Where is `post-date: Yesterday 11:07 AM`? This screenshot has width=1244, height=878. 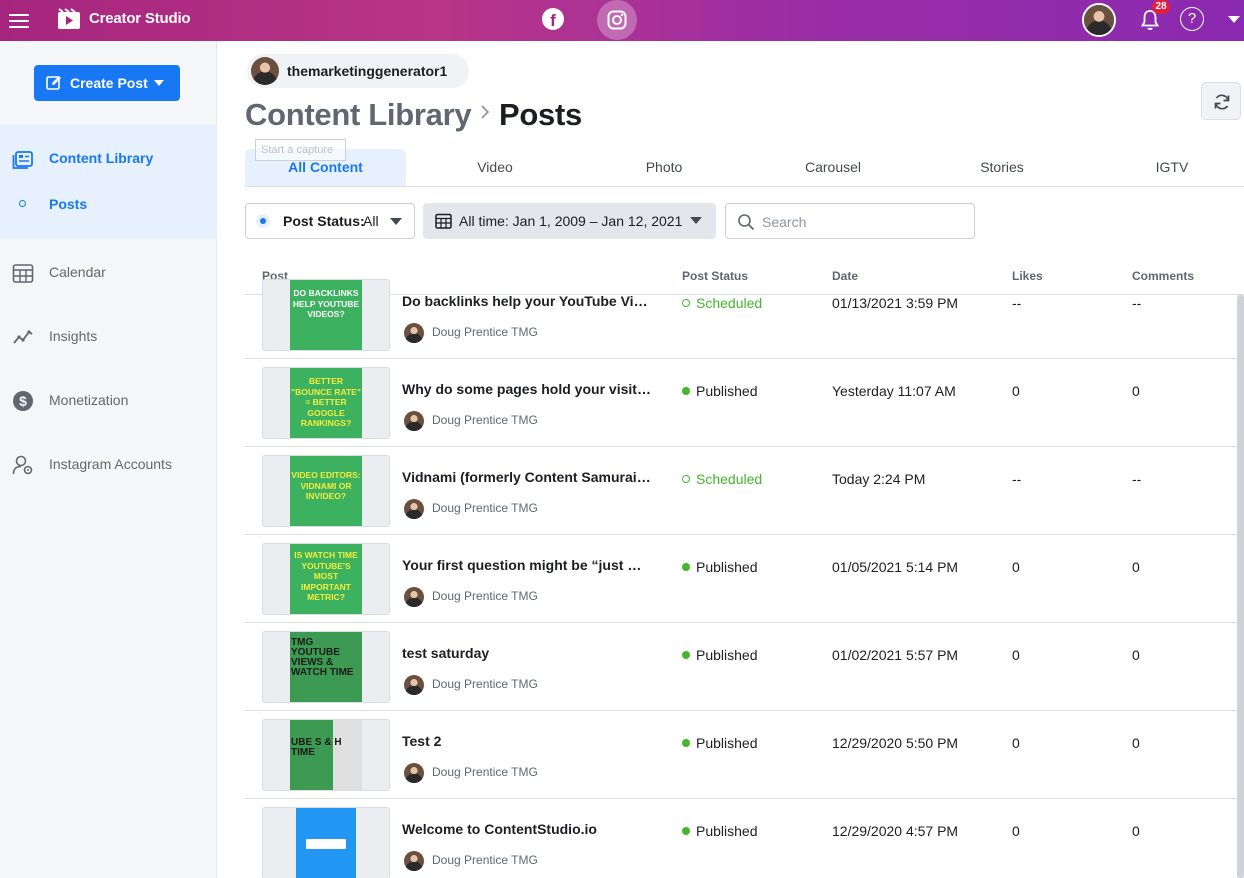 post-date: Yesterday 11:07 AM is located at coordinates (894, 391).